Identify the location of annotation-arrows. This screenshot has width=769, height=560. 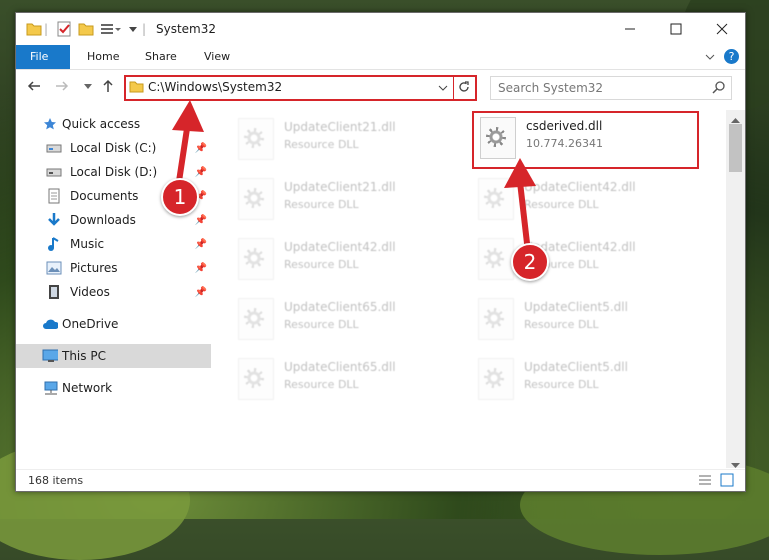
(354, 176).